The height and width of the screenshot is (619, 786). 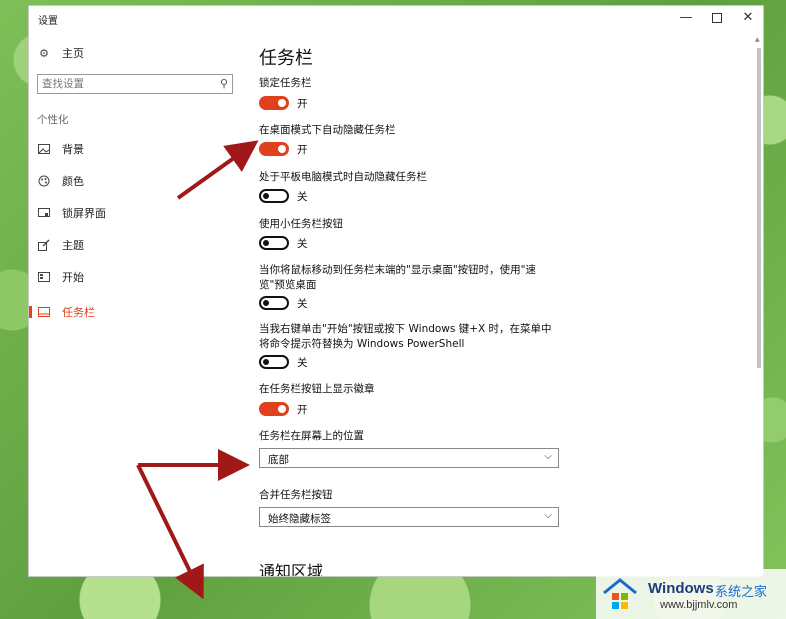 I want to click on annotation-arrows, so click(x=197, y=370).